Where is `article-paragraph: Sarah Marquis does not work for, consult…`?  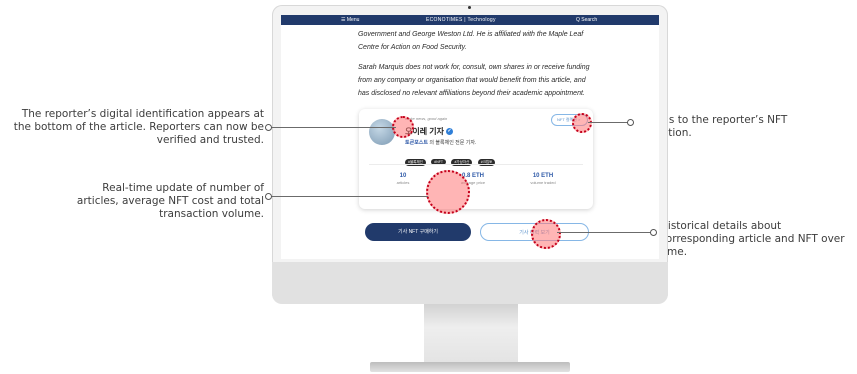 article-paragraph: Sarah Marquis does not work for, consult… is located at coordinates (474, 80).